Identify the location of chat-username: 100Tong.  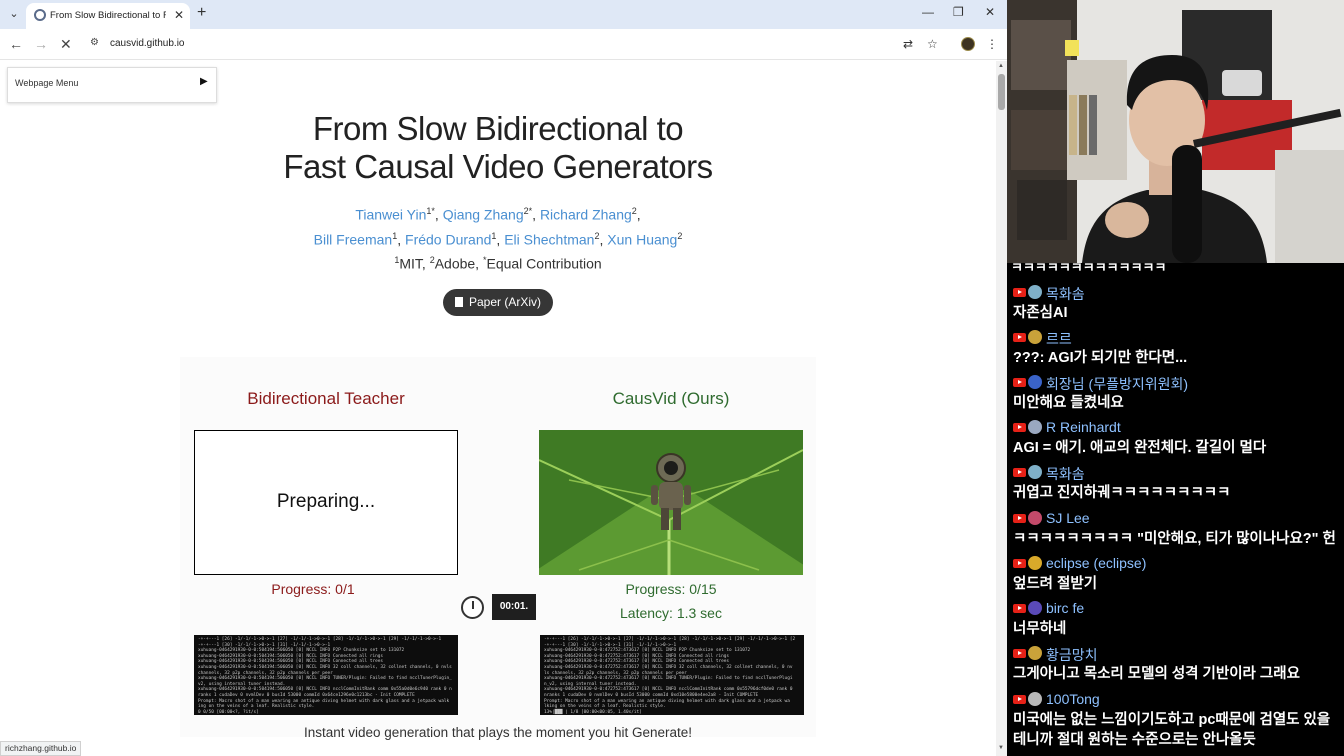
(1073, 699).